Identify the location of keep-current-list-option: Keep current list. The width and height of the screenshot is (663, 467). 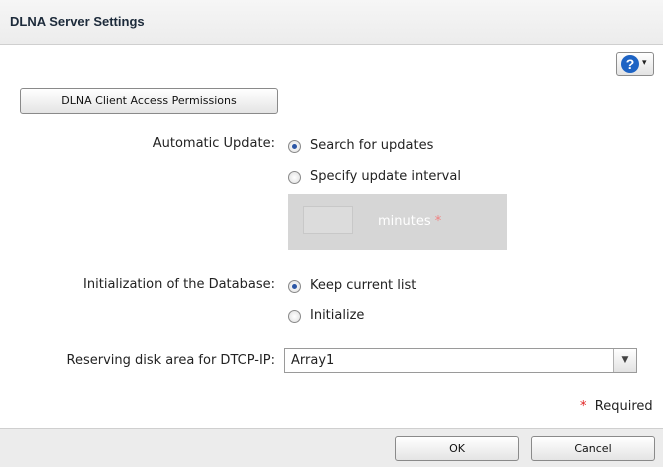
(363, 285).